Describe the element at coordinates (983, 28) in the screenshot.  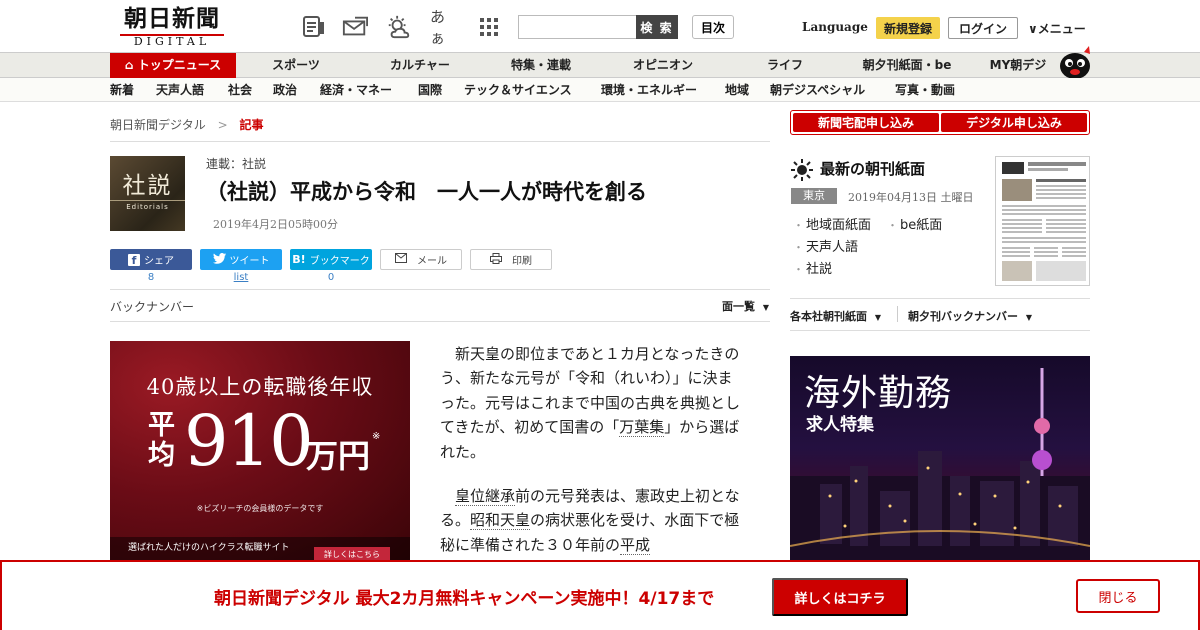
I see `login-button: ログイン` at that location.